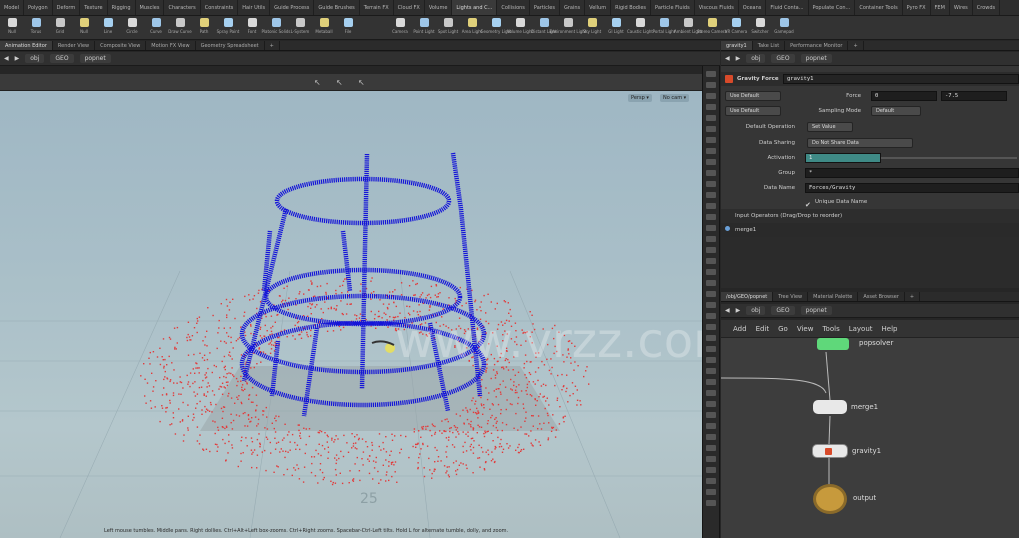 The width and height of the screenshot is (1019, 538). What do you see at coordinates (598, 7) in the screenshot?
I see `shelf-tab: Vellum` at bounding box center [598, 7].